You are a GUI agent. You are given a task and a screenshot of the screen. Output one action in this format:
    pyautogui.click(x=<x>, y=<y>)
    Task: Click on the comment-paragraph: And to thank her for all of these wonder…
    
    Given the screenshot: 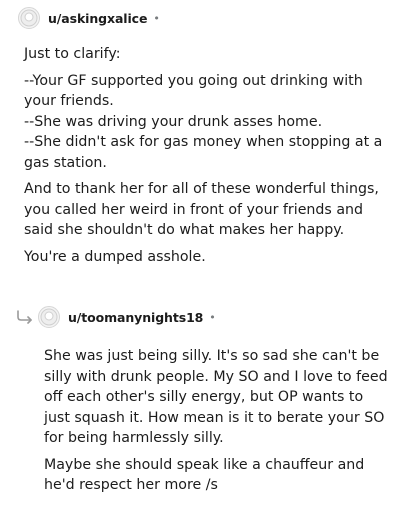 What is the action you would take?
    pyautogui.click(x=201, y=209)
    